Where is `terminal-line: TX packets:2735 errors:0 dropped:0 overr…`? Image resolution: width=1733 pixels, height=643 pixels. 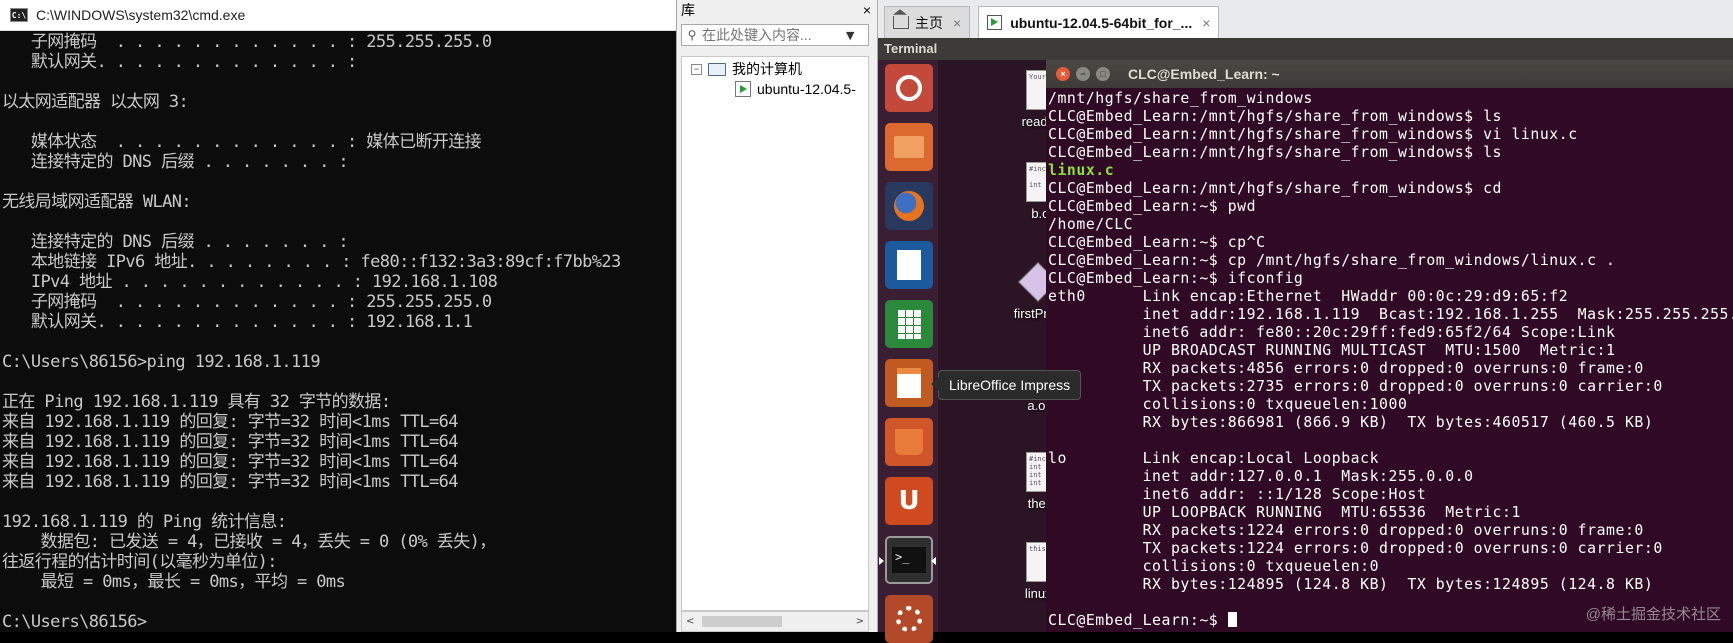
terminal-line: TX packets:2735 errors:0 dropped:0 overr… is located at coordinates (1355, 386).